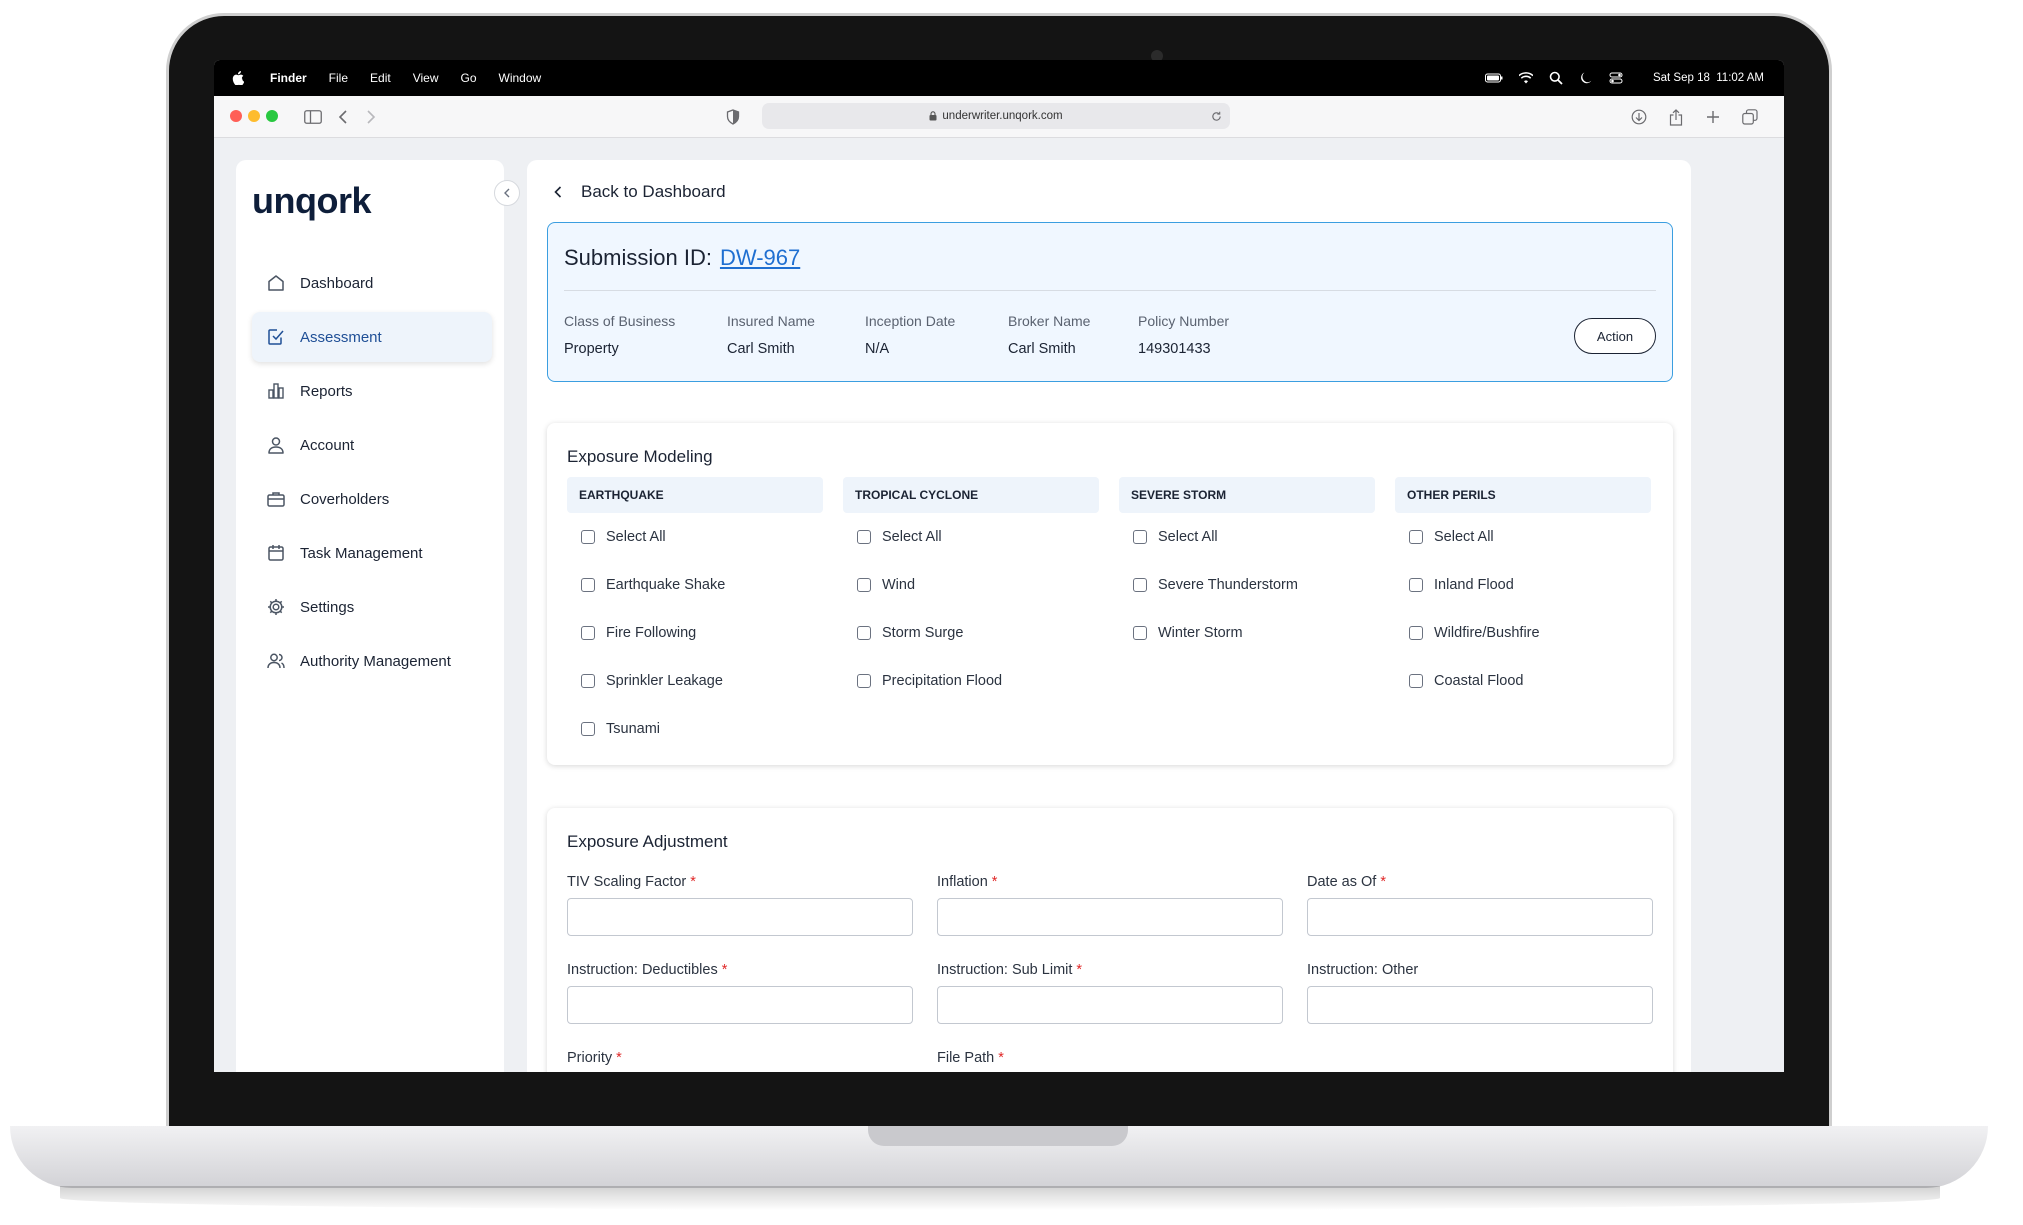 The image size is (2023, 1225). I want to click on wifi-icon, so click(1525, 78).